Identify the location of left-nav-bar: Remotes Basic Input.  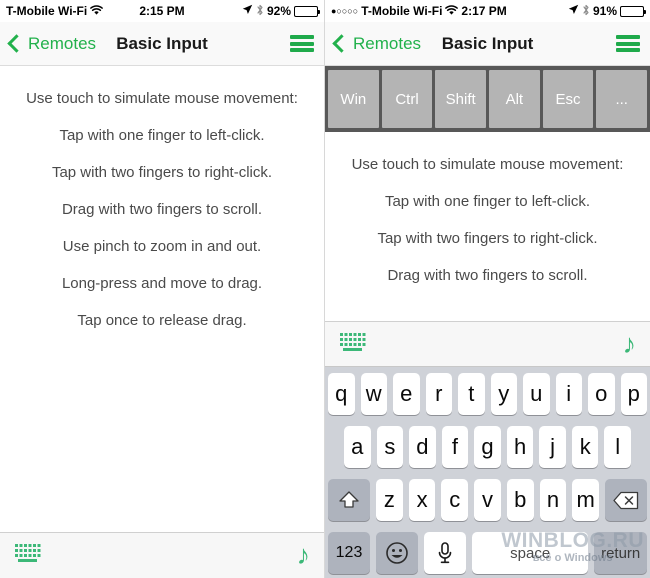
(162, 44).